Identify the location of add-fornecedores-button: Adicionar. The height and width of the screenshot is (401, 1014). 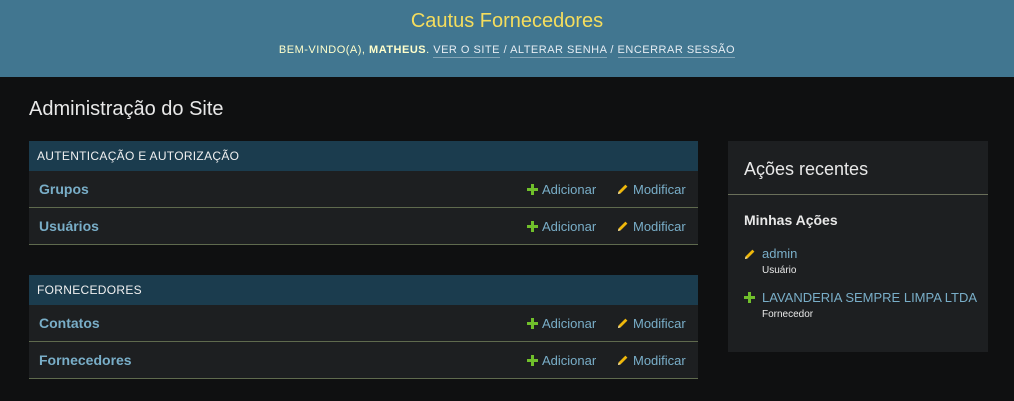
(561, 360).